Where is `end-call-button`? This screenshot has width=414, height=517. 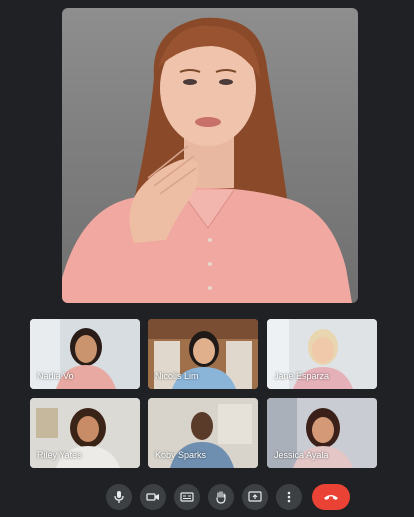
end-call-button is located at coordinates (331, 497).